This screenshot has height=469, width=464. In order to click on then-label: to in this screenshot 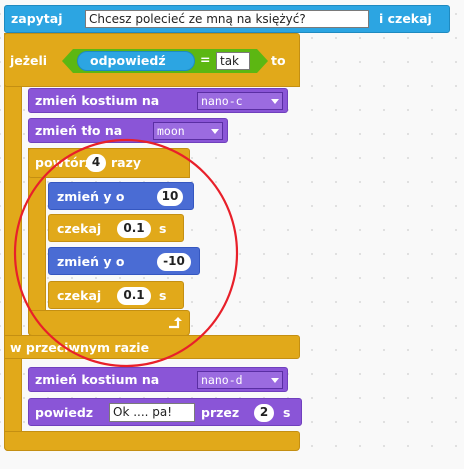, I will do `click(278, 60)`.